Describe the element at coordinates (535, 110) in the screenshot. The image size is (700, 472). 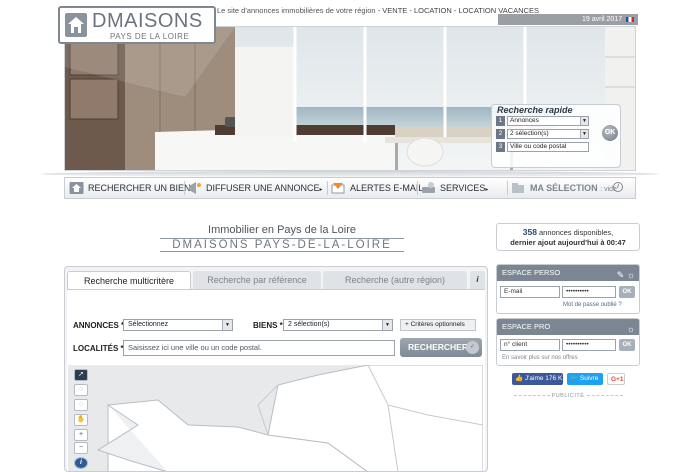
I see `quick-search-title: Recherche rapide` at that location.